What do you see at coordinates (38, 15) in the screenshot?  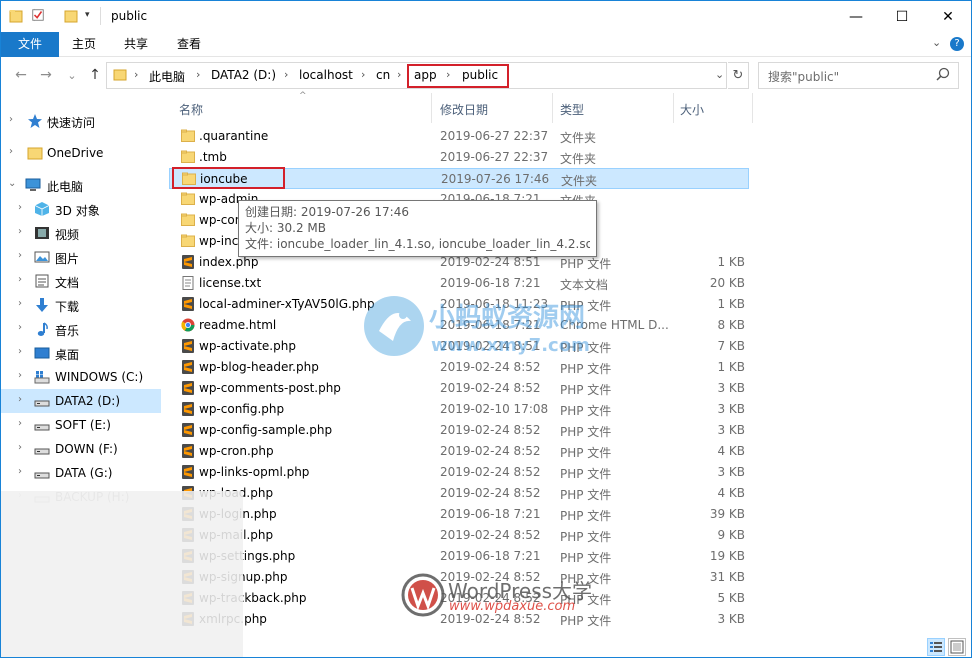 I see `properties-checkbox-icon` at bounding box center [38, 15].